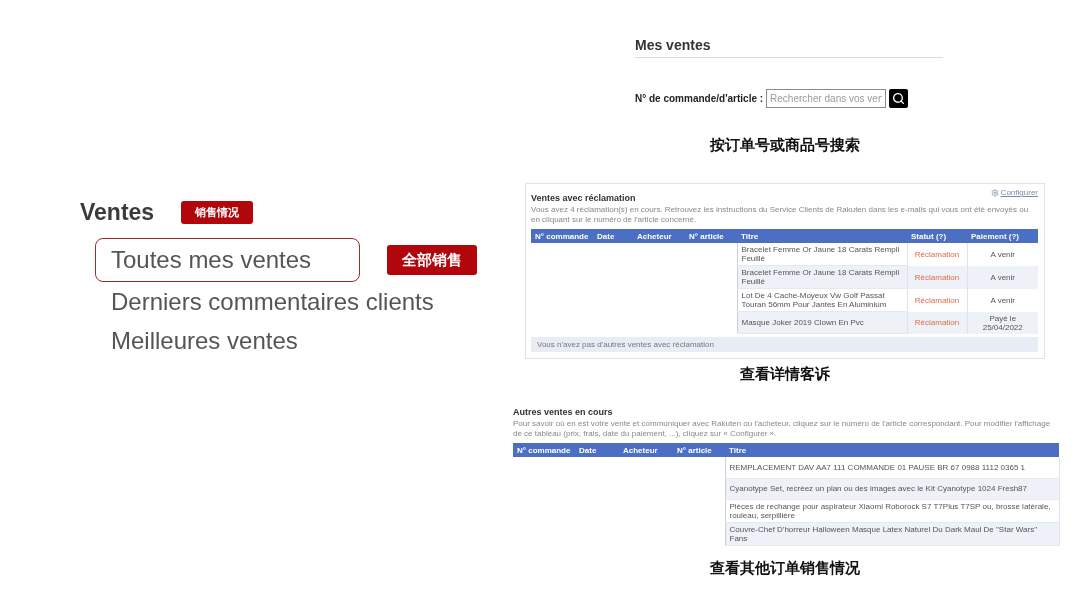 Image resolution: width=1080 pixels, height=608 pixels. Describe the element at coordinates (1014, 192) in the screenshot. I see `configure-link: Configurer` at that location.